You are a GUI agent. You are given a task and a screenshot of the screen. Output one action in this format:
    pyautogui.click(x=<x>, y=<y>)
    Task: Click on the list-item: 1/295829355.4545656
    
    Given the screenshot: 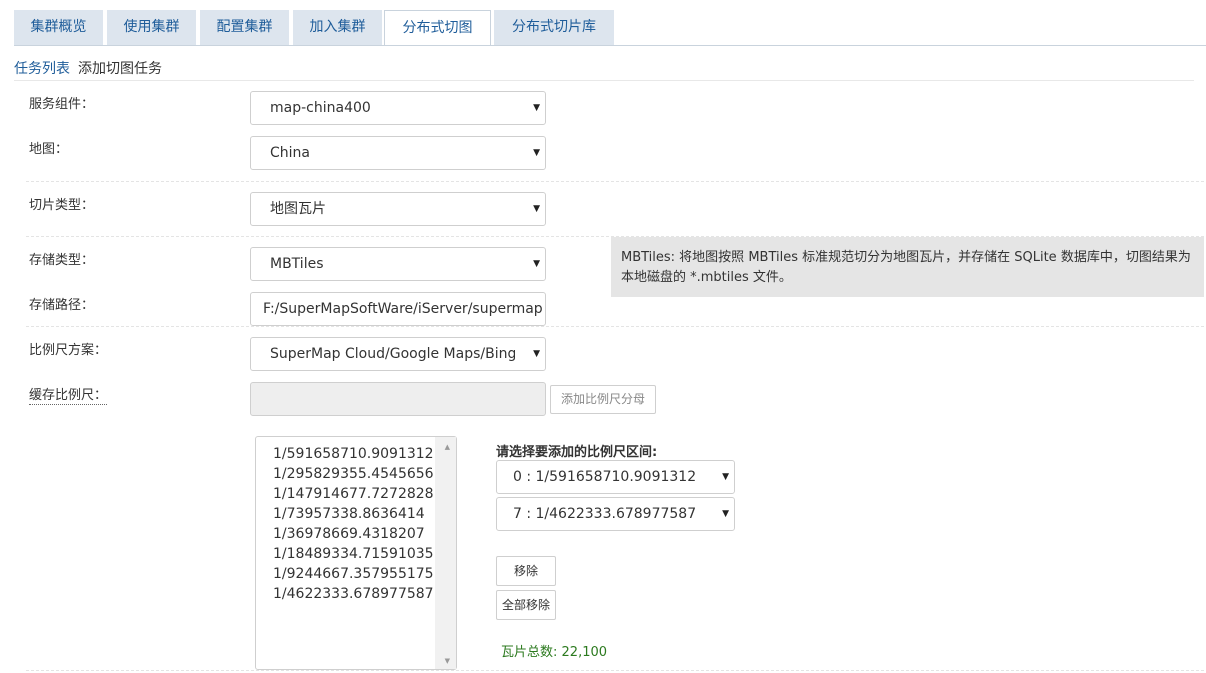 What is the action you would take?
    pyautogui.click(x=353, y=474)
    